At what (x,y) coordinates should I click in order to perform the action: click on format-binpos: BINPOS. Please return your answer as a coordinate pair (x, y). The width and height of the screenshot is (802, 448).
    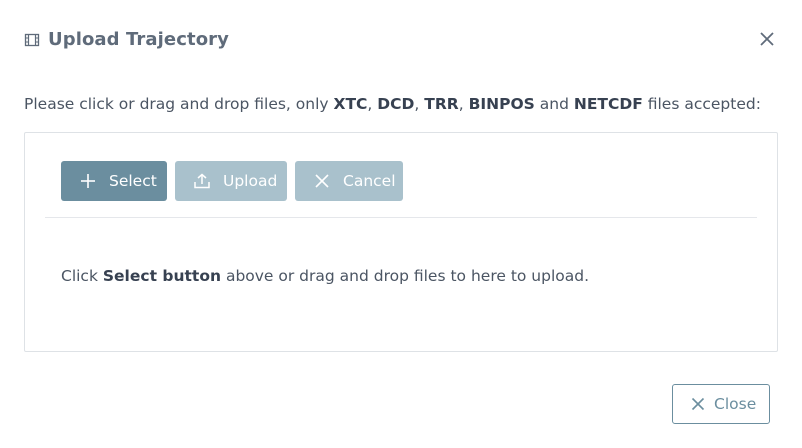
    Looking at the image, I should click on (501, 104).